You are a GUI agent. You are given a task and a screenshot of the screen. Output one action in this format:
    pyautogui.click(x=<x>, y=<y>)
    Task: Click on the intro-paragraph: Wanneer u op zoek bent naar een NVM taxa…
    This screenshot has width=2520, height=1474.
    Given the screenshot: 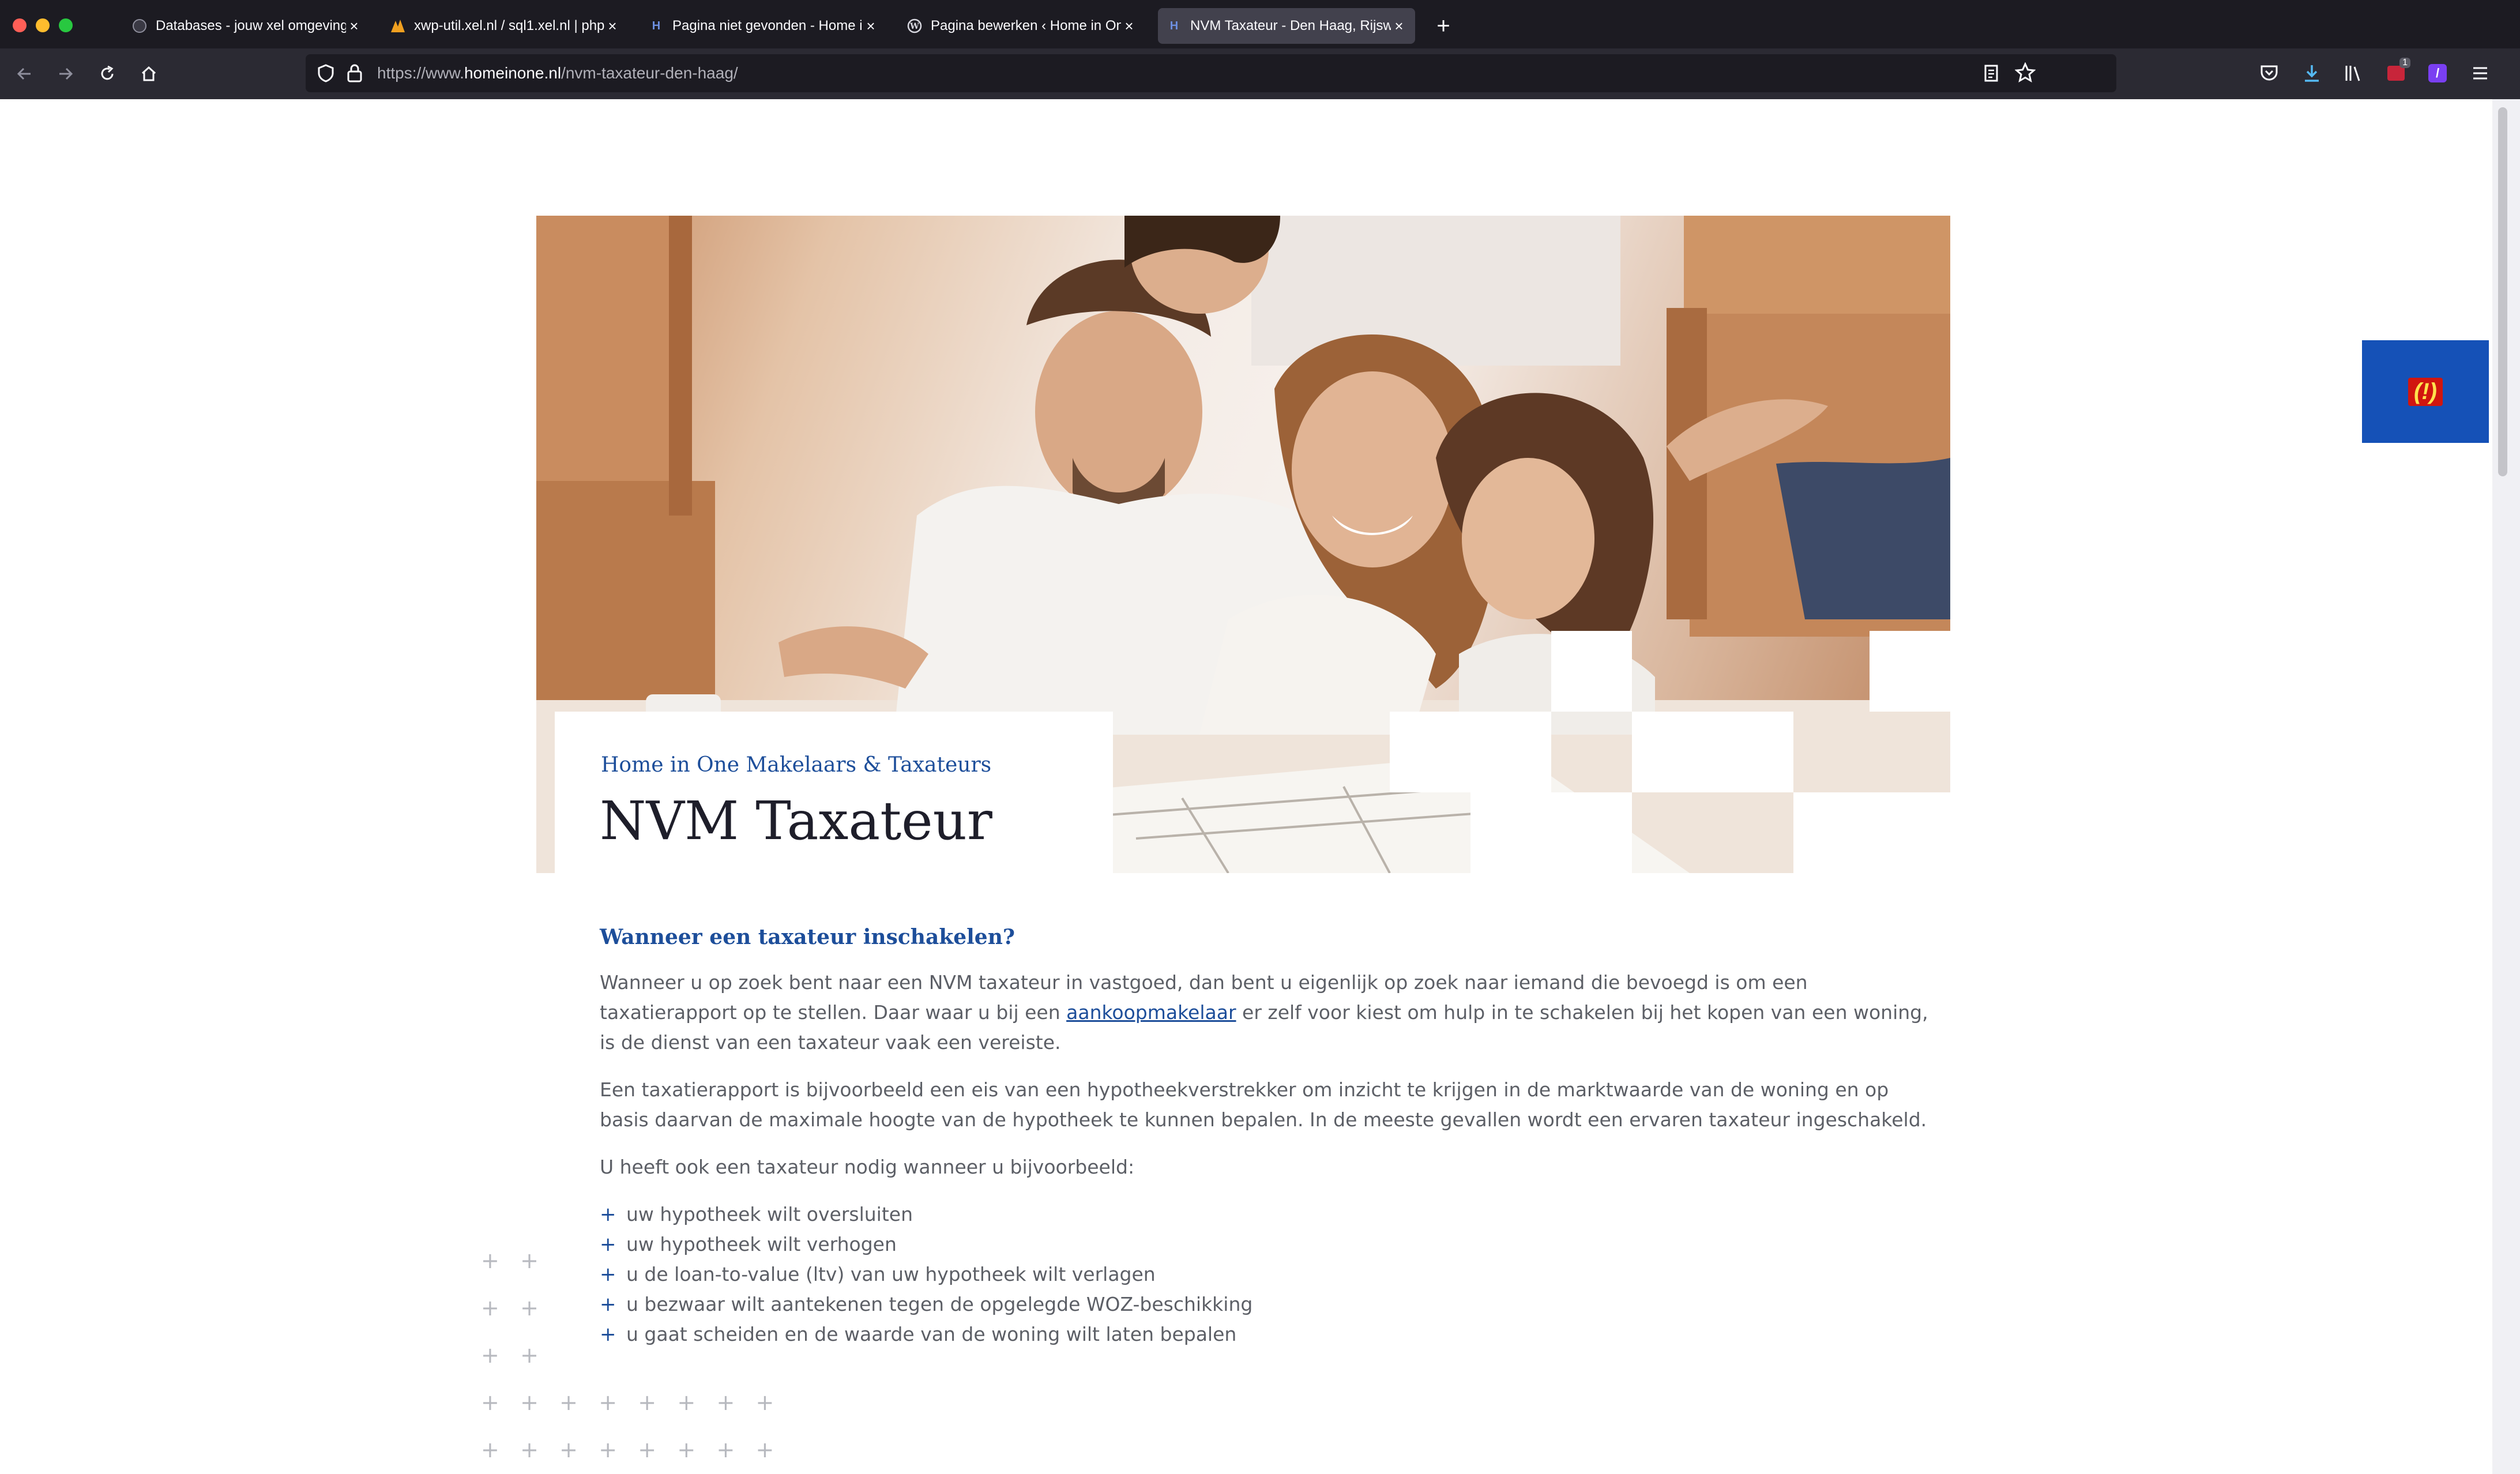 What is the action you would take?
    pyautogui.click(x=1264, y=1012)
    